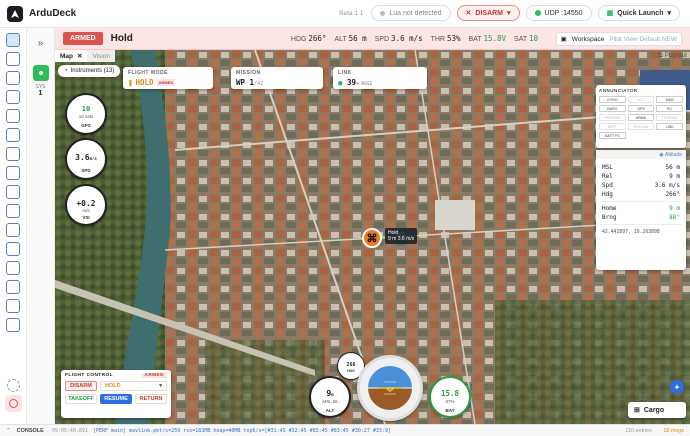 The height and width of the screenshot is (436, 690). Describe the element at coordinates (13, 211) in the screenshot. I see `cloud-icon` at that location.